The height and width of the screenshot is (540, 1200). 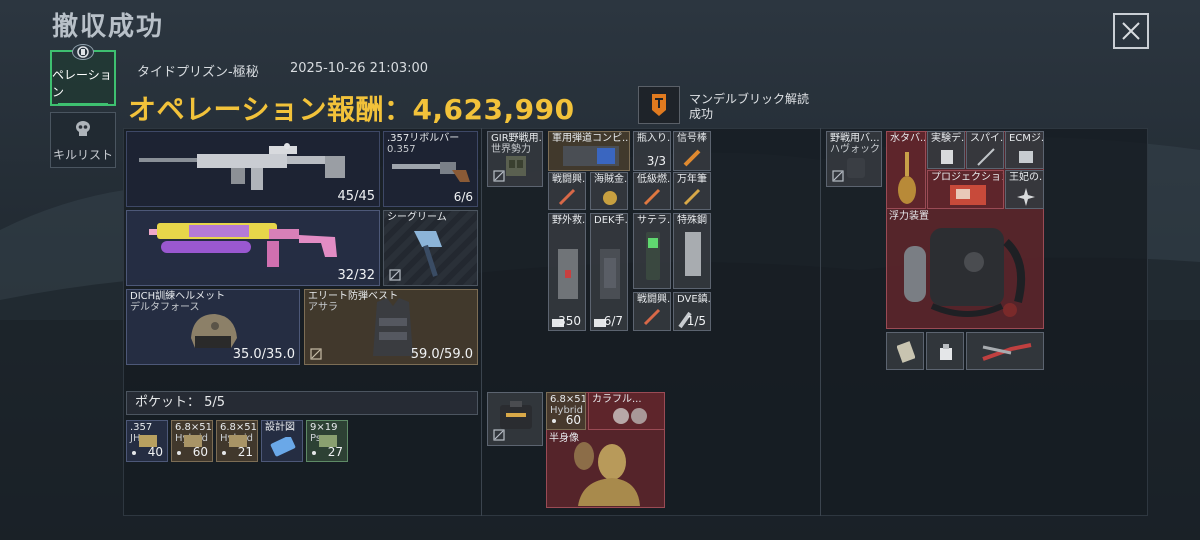 I want to click on secure-case-slot, so click(x=515, y=419).